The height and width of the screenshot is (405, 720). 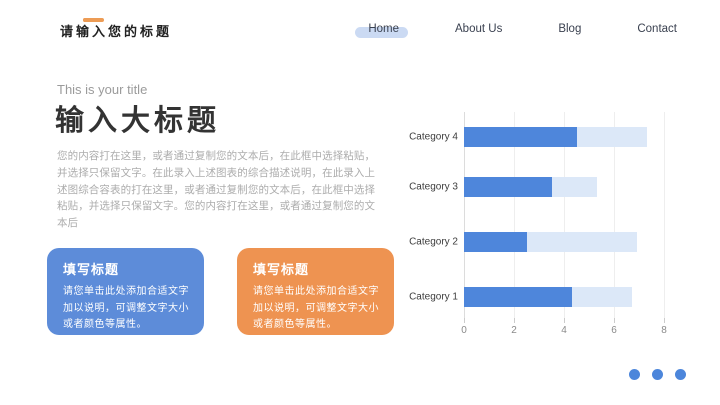 What do you see at coordinates (433, 137) in the screenshot?
I see `category-label: Category 4` at bounding box center [433, 137].